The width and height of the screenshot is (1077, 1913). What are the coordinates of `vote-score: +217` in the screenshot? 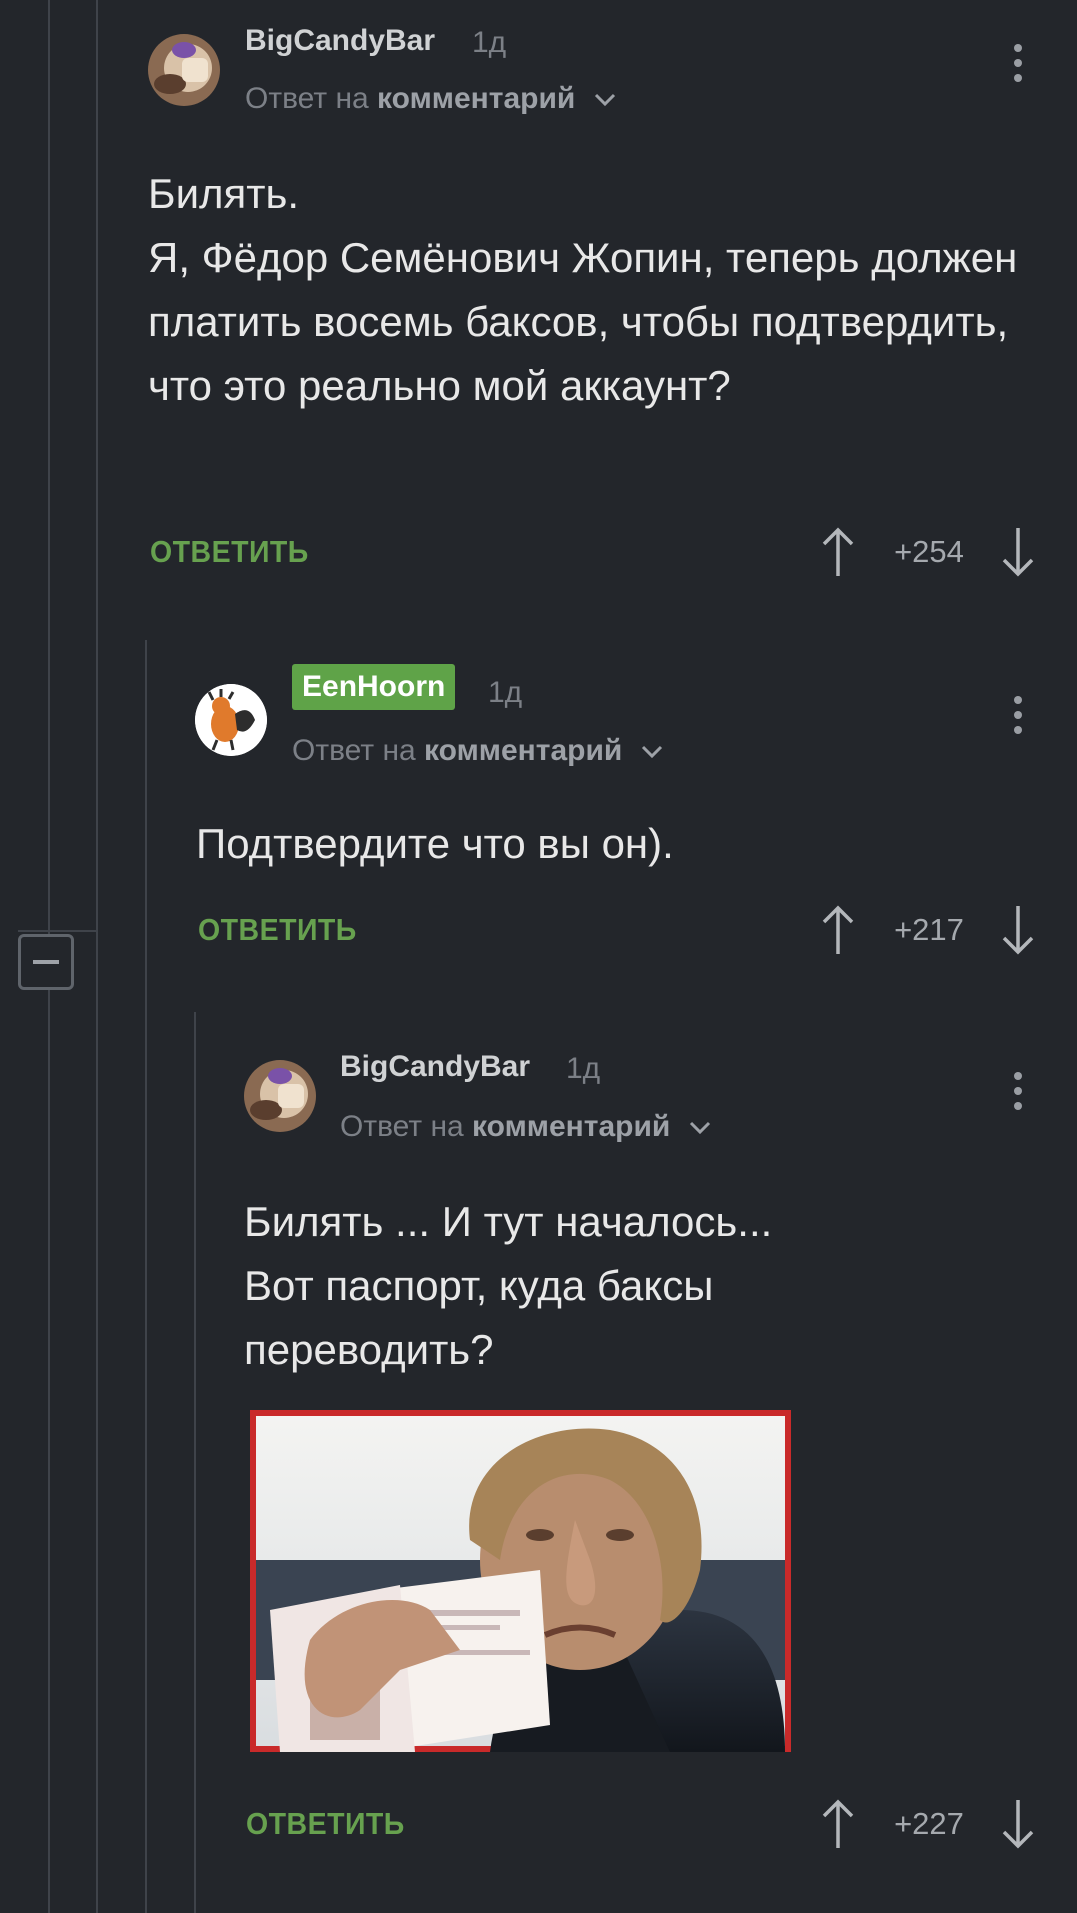 It's located at (929, 929).